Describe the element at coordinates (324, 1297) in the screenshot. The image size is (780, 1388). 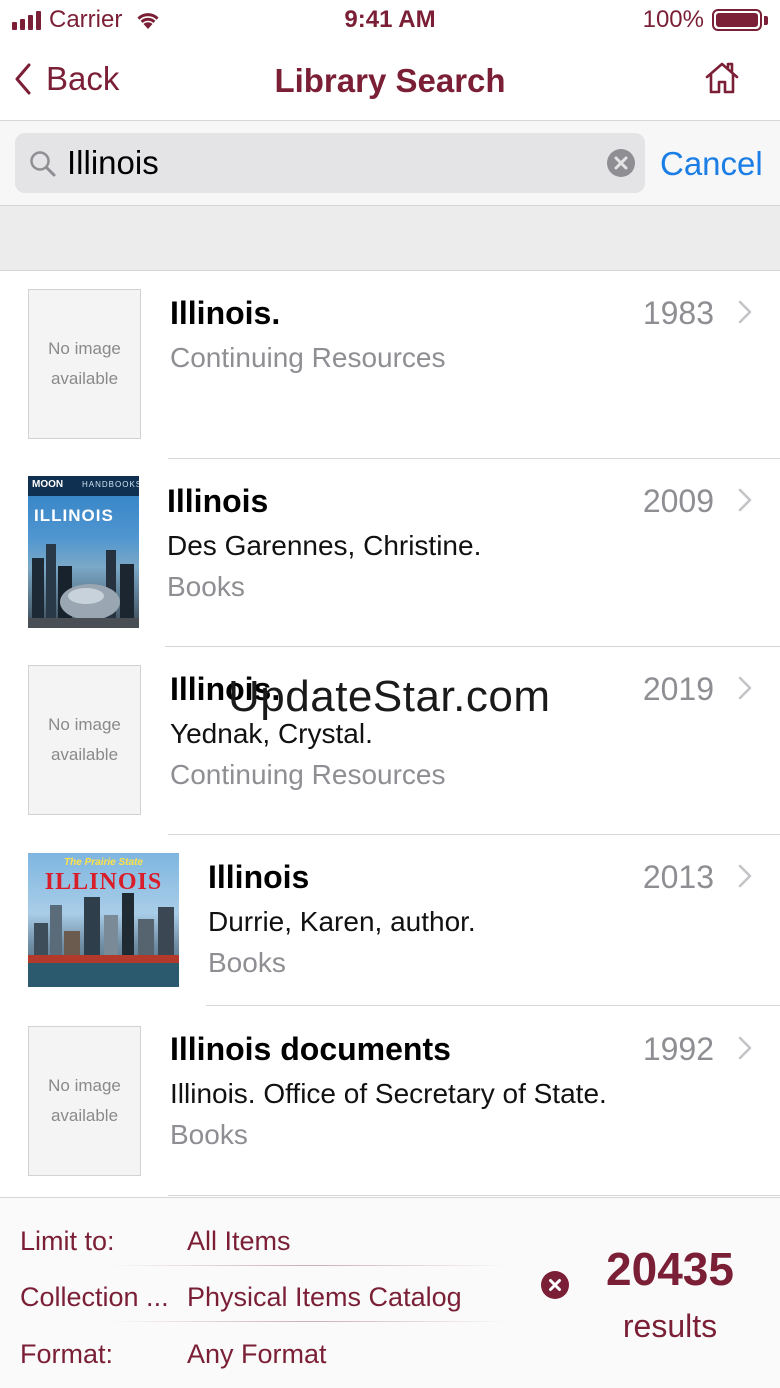
I see `collection-value: Physical Items Catalog` at that location.